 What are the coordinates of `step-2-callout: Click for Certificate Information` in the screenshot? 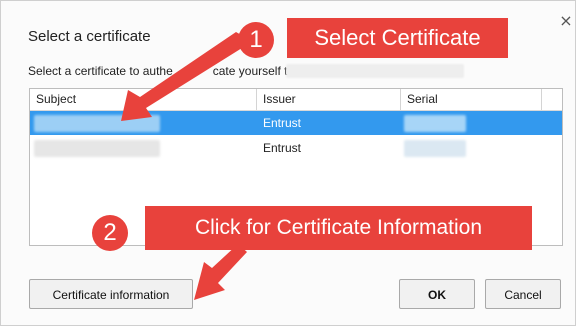 It's located at (338, 228).